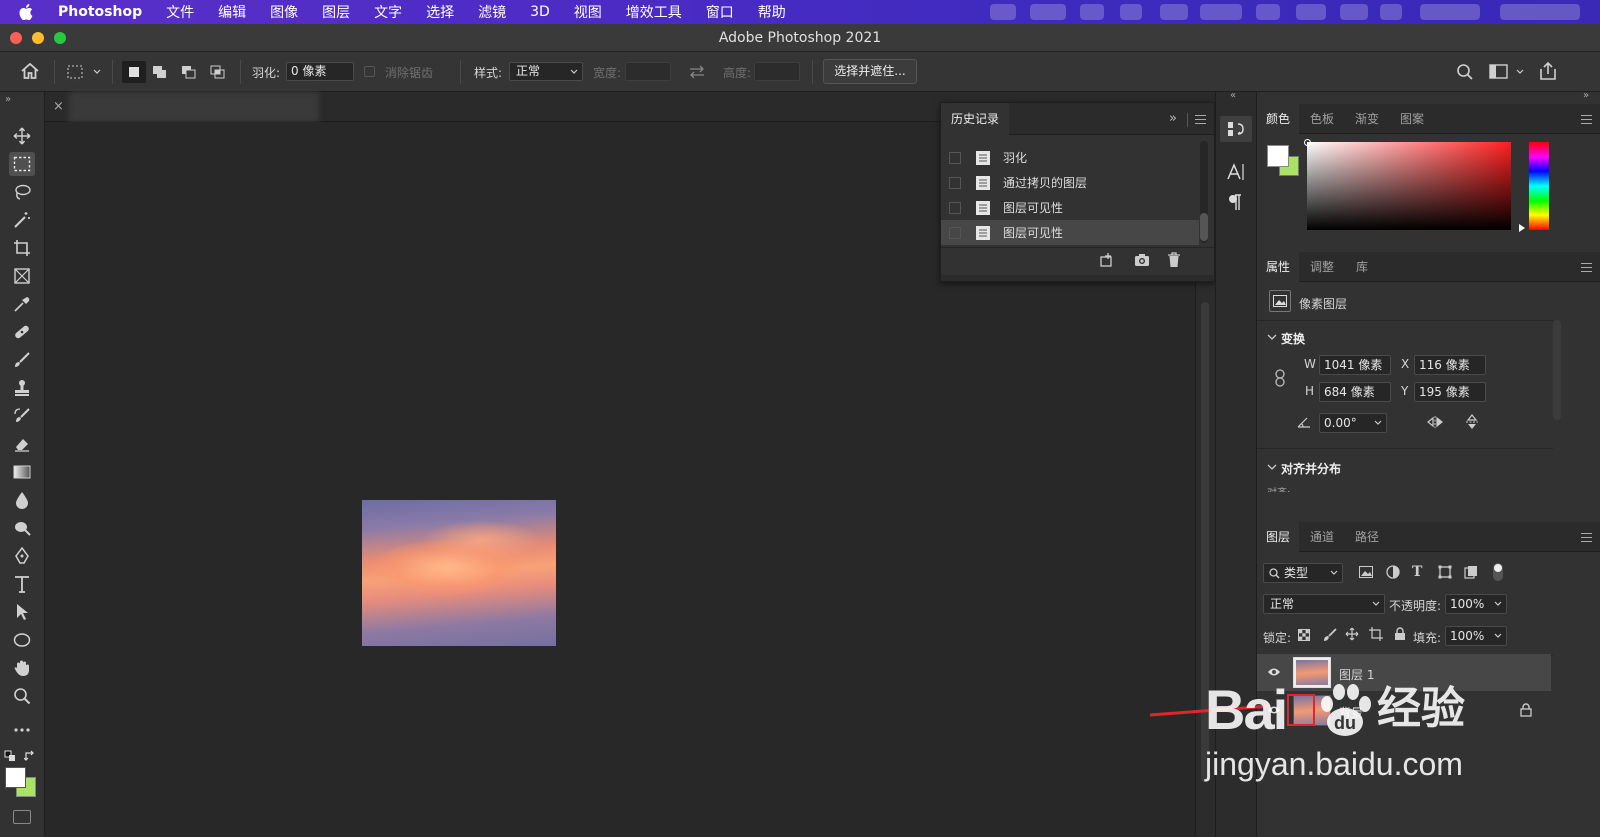  What do you see at coordinates (30, 756) in the screenshot?
I see `swap-colors-icon` at bounding box center [30, 756].